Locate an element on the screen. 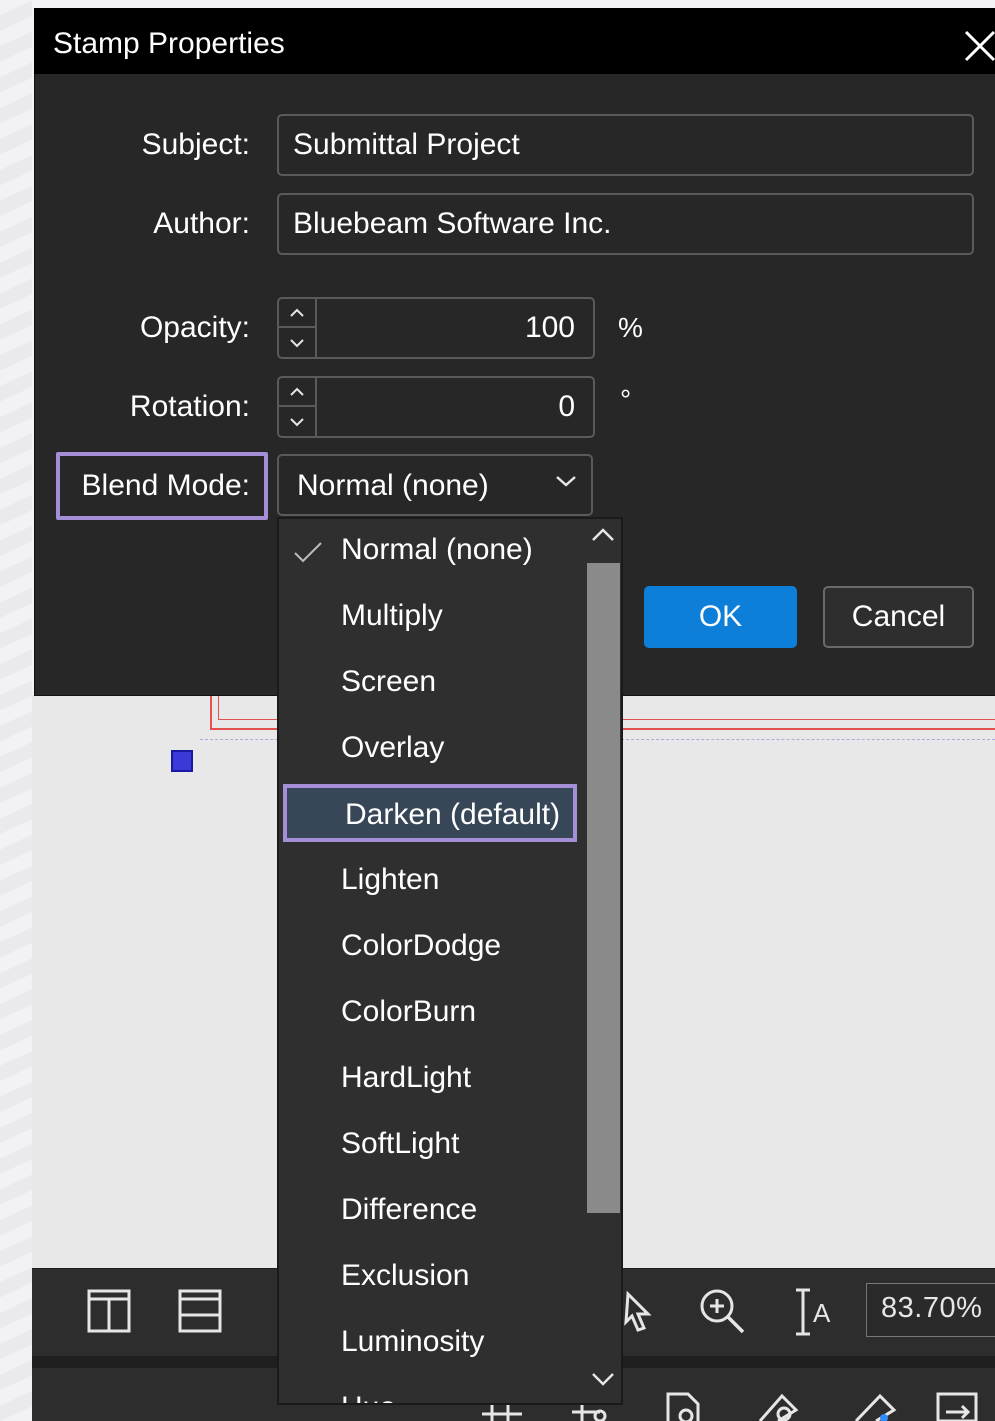 The height and width of the screenshot is (1421, 995). blend-option: HardLight is located at coordinates (429, 1078).